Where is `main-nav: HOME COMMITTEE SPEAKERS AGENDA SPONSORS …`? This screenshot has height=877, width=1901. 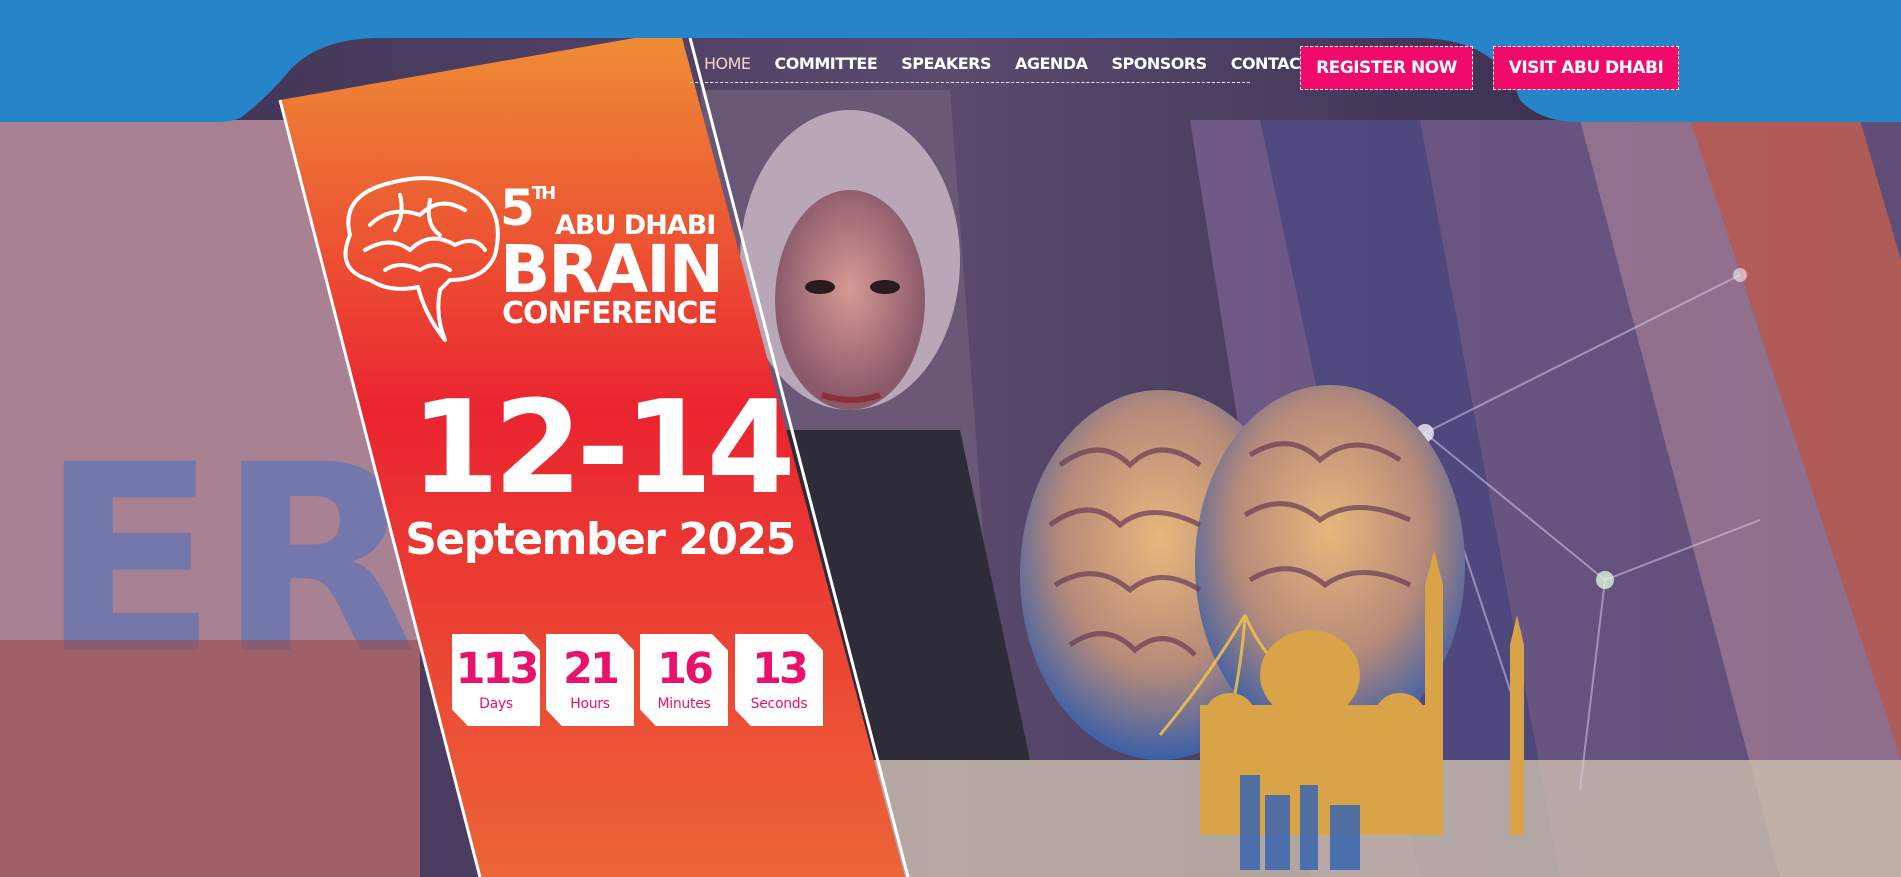
main-nav: HOME COMMITTEE SPEAKERS AGENDA SPONSORS … is located at coordinates (1000, 63).